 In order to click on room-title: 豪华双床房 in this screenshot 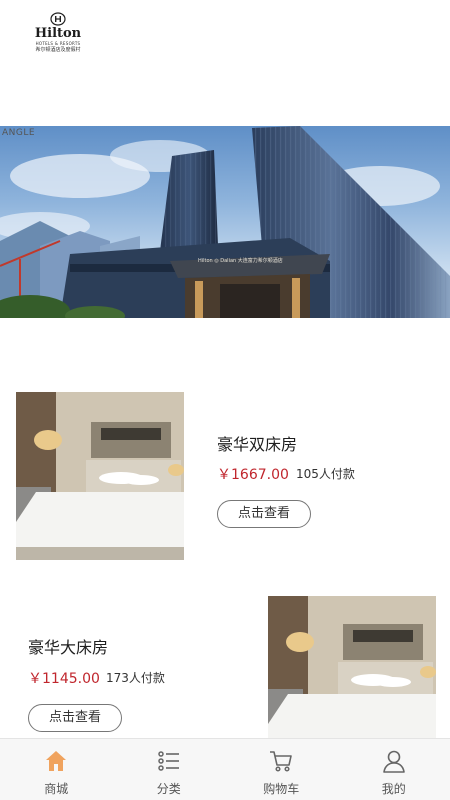, I will do `click(257, 444)`.